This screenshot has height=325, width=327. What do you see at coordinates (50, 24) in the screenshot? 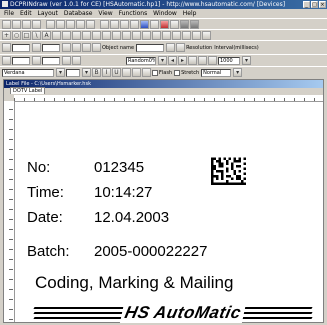
I see `cut-icon` at bounding box center [50, 24].